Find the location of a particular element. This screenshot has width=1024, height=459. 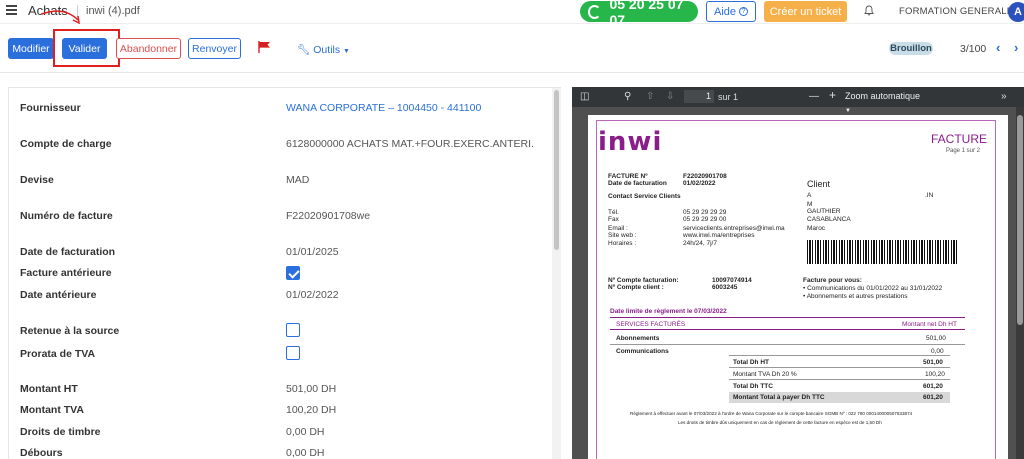

zoom-select: Zoom automatique ▼ is located at coordinates (885, 102).